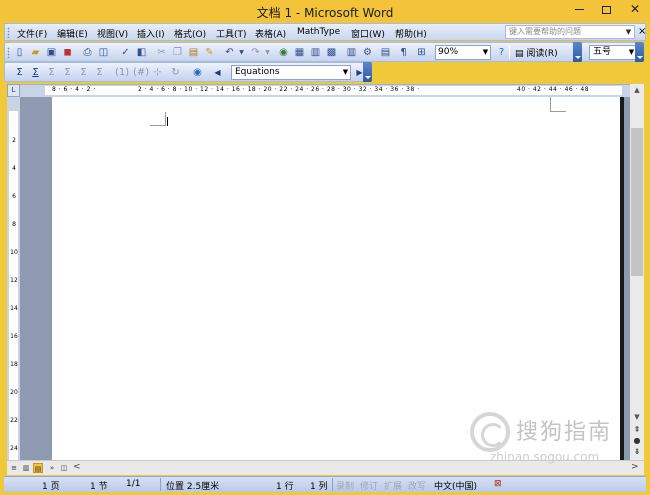 The height and width of the screenshot is (495, 650). What do you see at coordinates (197, 72) in the screenshot?
I see `mathtype-web-icon: ◉` at bounding box center [197, 72].